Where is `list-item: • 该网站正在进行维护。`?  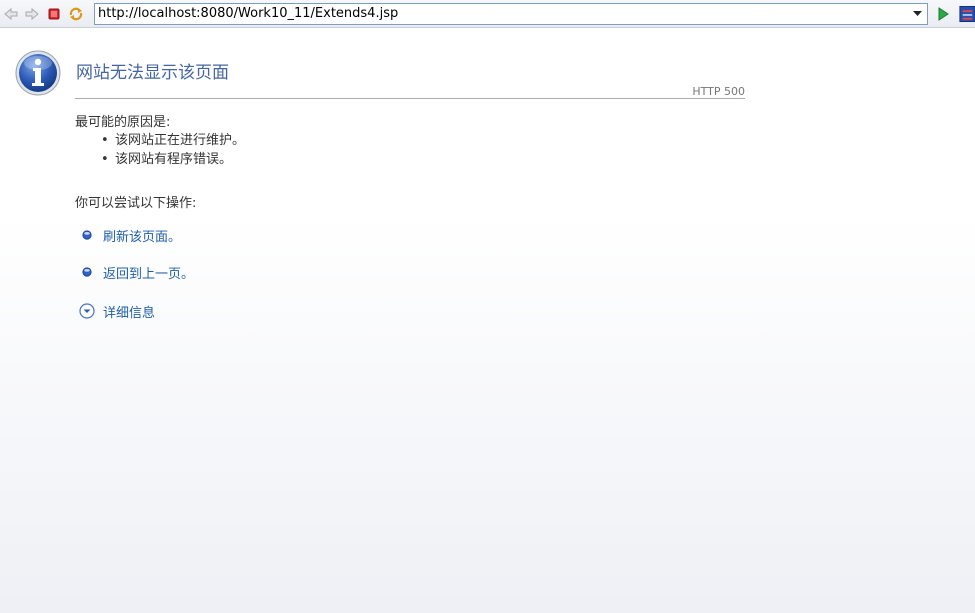
list-item: • 该网站正在进行维护。 is located at coordinates (173, 140).